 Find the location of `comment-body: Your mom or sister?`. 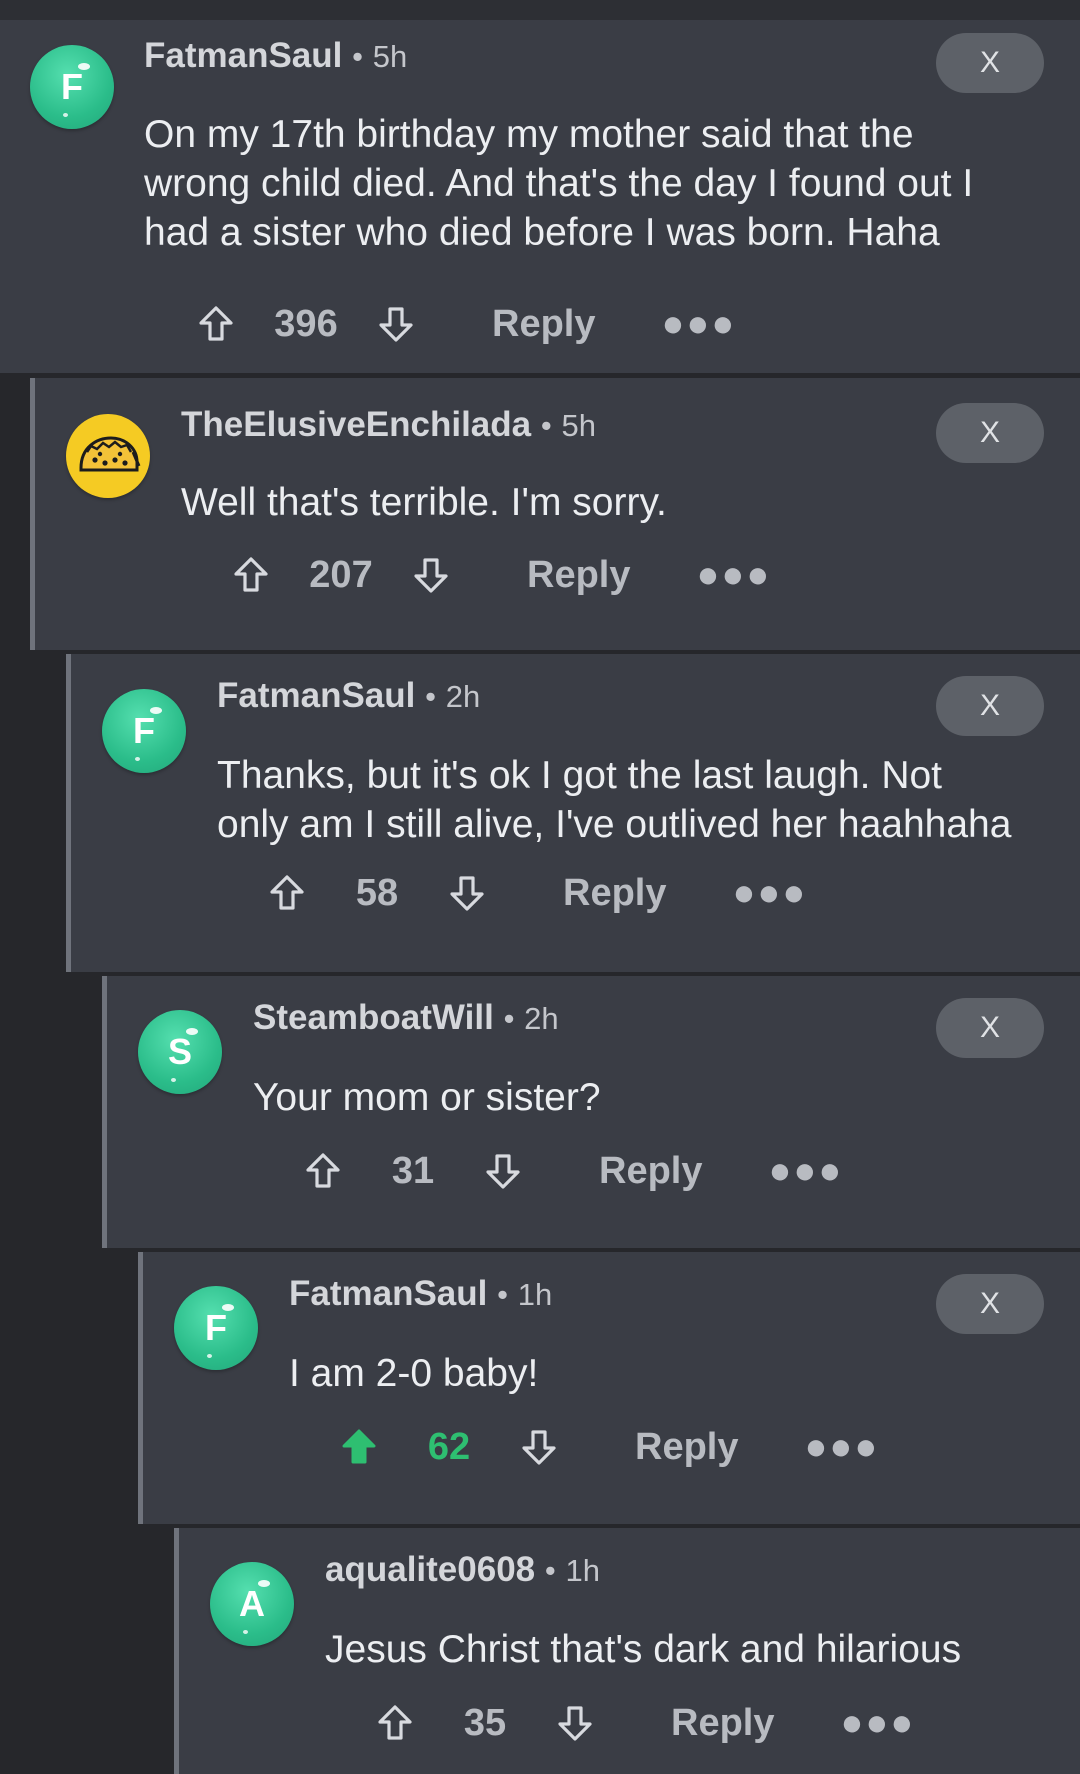

comment-body: Your mom or sister? is located at coordinates (427, 1097).